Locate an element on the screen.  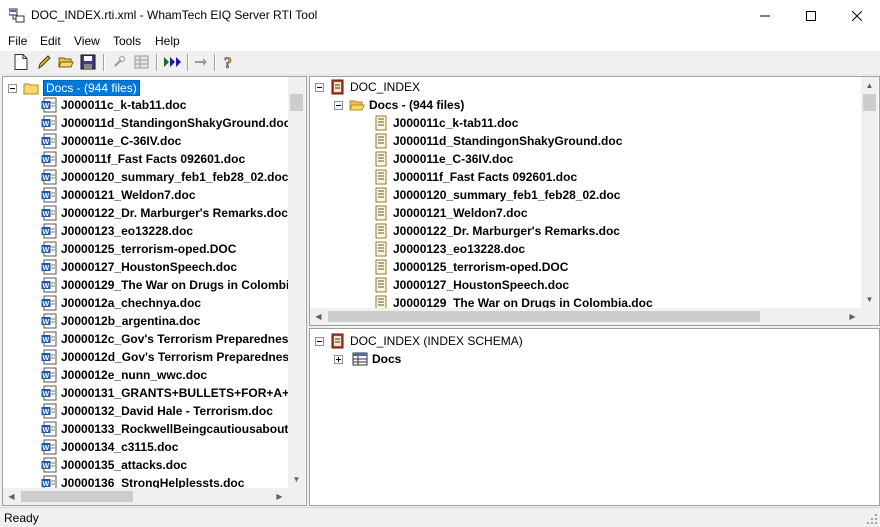
tool-button is located at coordinates (119, 62).